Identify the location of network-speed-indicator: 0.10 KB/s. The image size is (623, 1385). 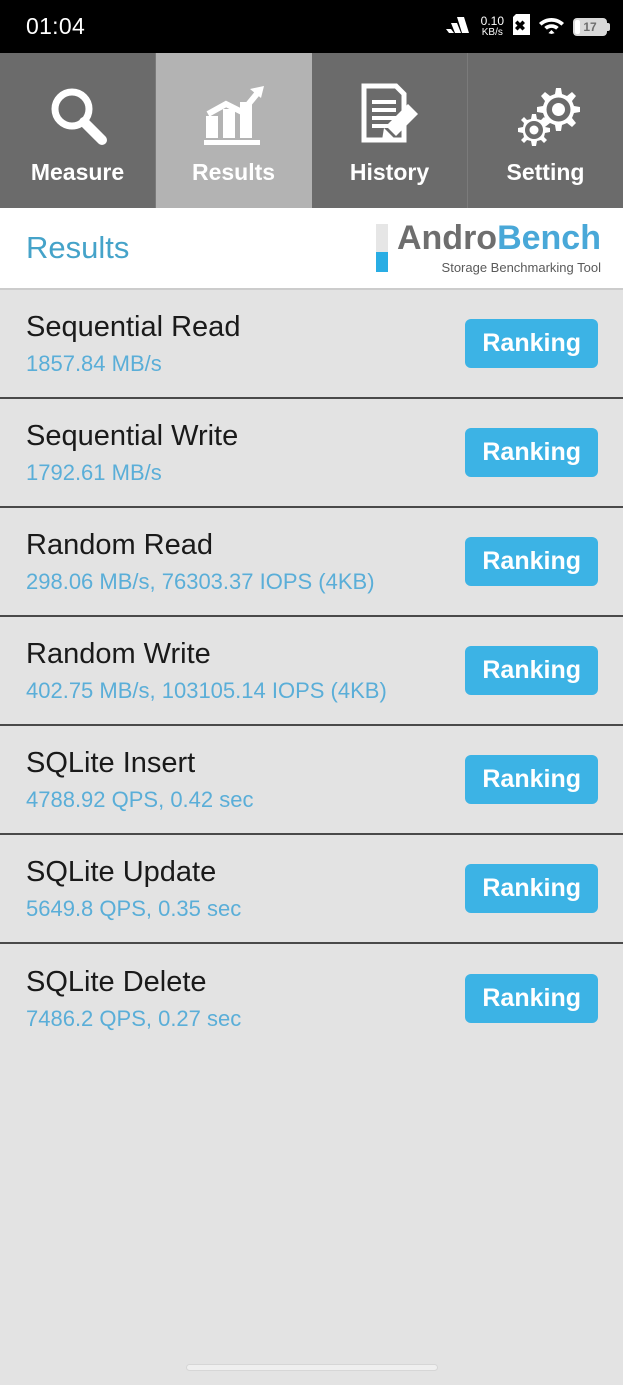
(492, 26).